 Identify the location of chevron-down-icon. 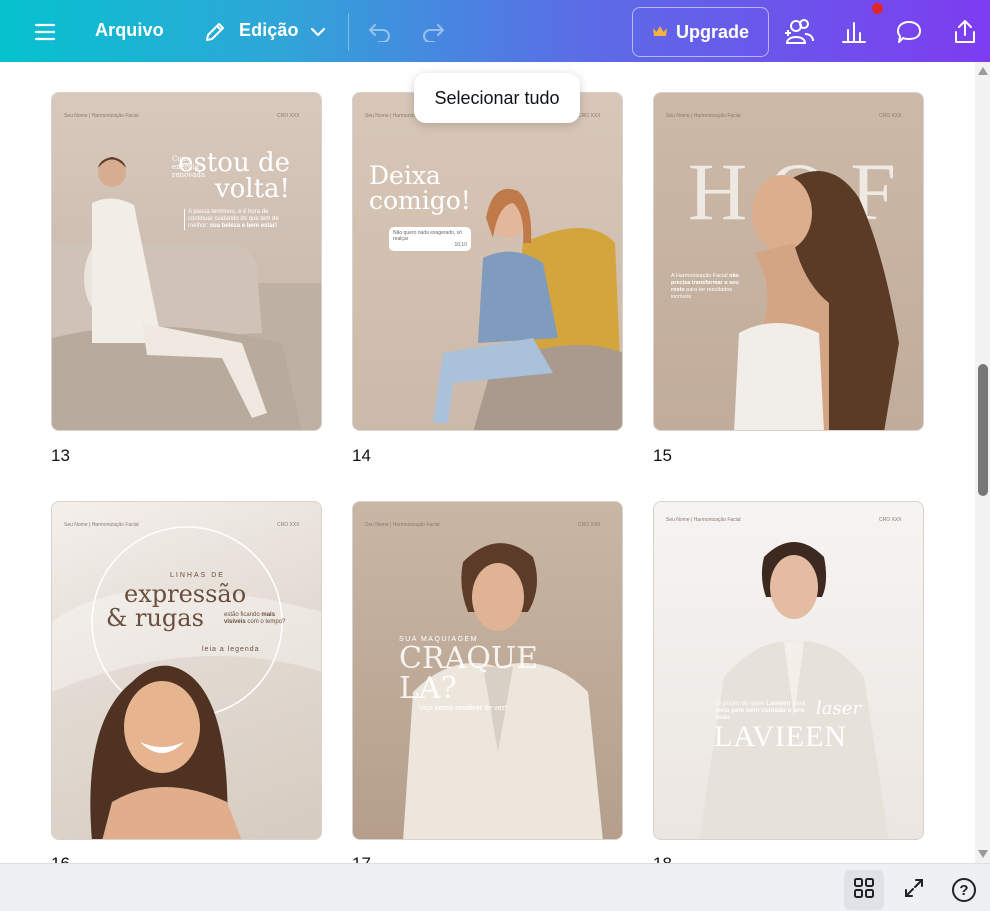
(318, 32).